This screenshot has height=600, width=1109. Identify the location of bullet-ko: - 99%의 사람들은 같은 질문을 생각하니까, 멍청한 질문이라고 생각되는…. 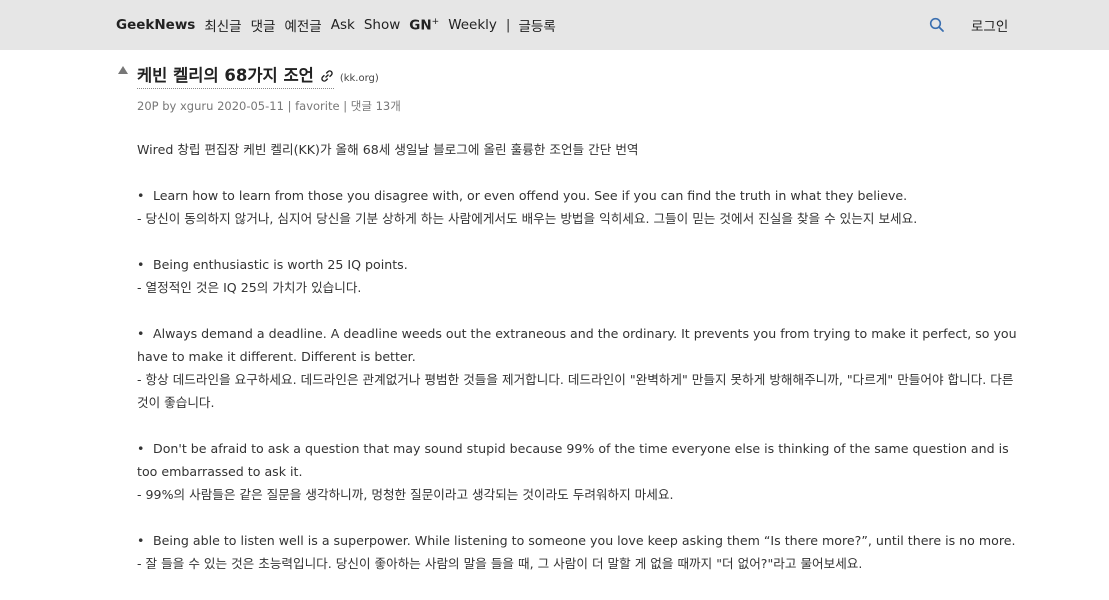
(405, 494).